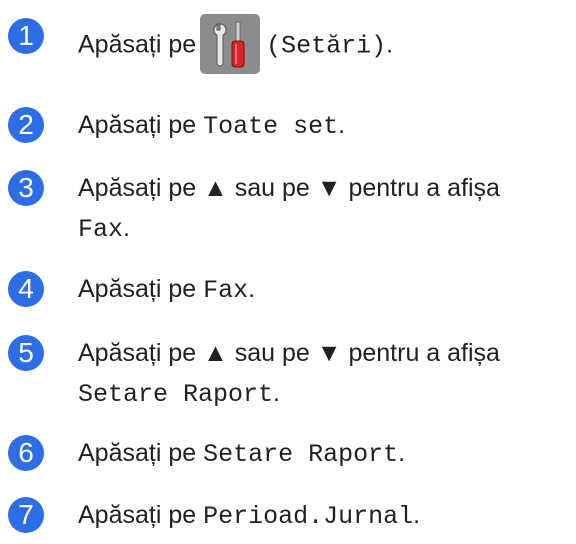 This screenshot has width=576, height=544. Describe the element at coordinates (26, 36) in the screenshot. I see `step-number-badge: 1` at that location.